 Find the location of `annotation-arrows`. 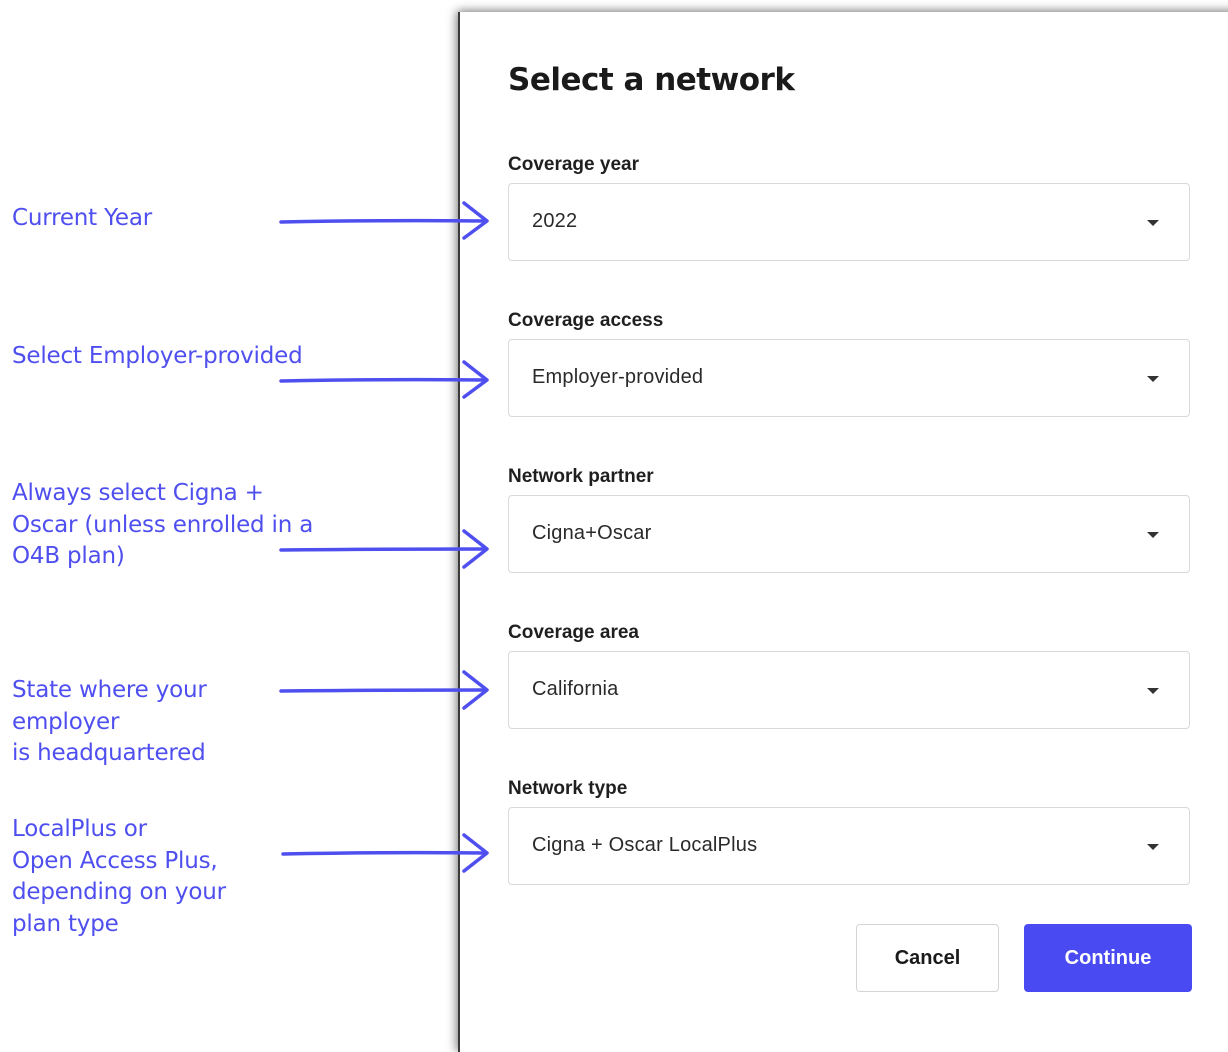

annotation-arrows is located at coordinates (384, 537).